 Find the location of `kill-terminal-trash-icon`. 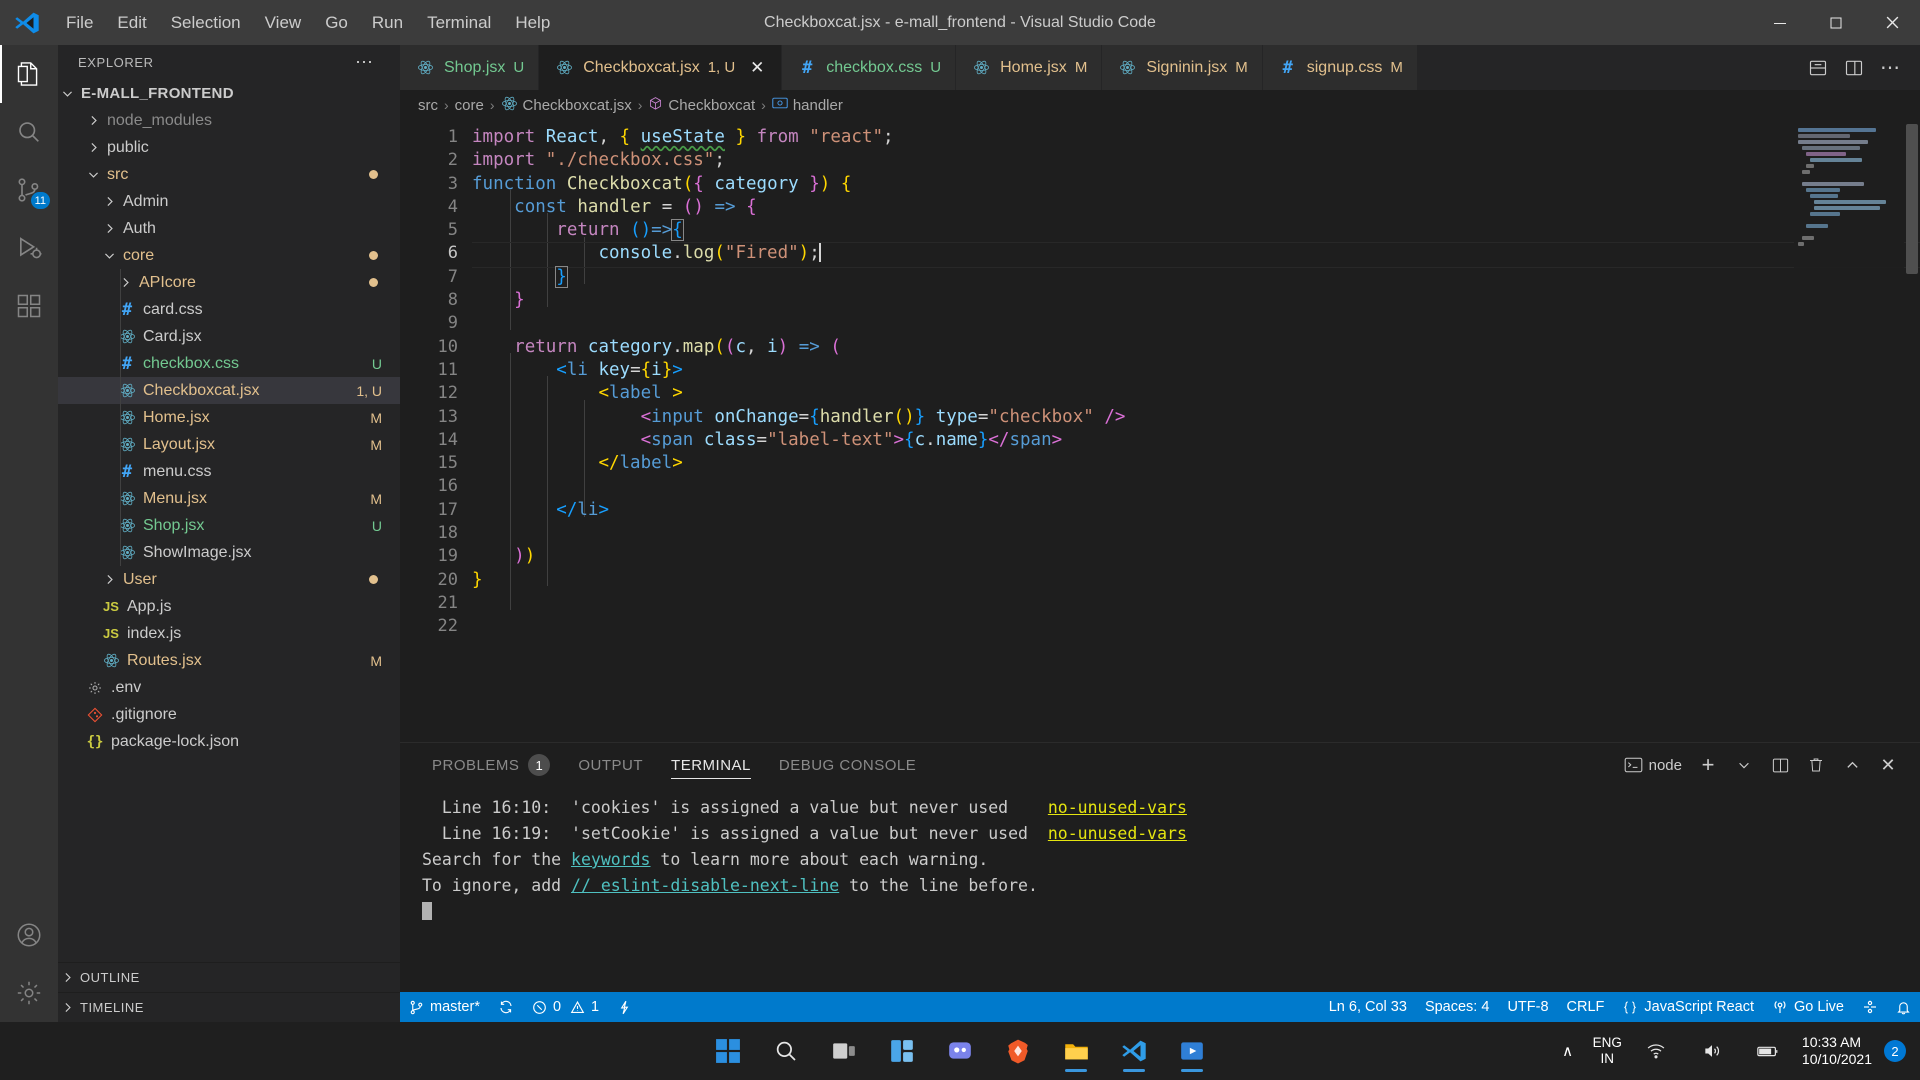

kill-terminal-trash-icon is located at coordinates (1816, 765).